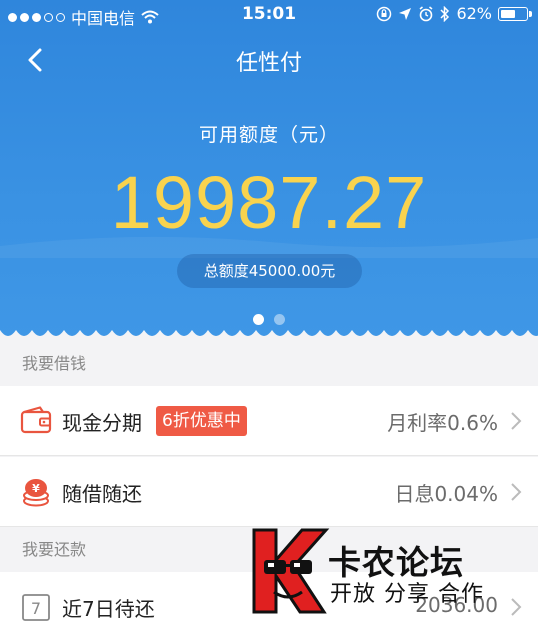  I want to click on list-item-cash-installment: 现金分期 6折优惠中 月利率0.6%, so click(269, 421).